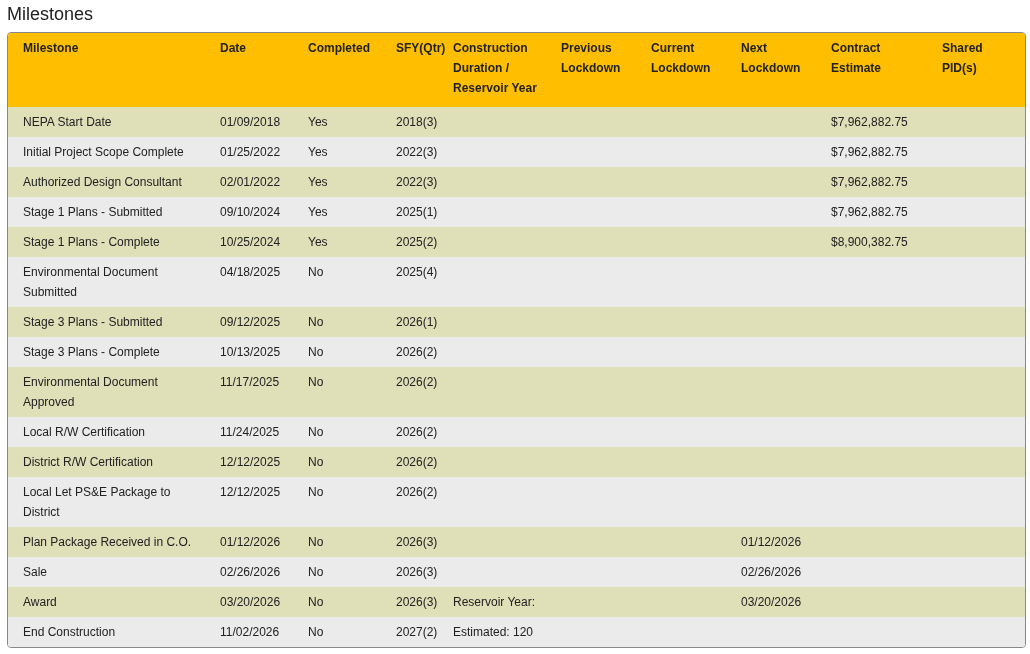 Image resolution: width=1030 pixels, height=654 pixels. I want to click on table-cell: 2026(1), so click(417, 322).